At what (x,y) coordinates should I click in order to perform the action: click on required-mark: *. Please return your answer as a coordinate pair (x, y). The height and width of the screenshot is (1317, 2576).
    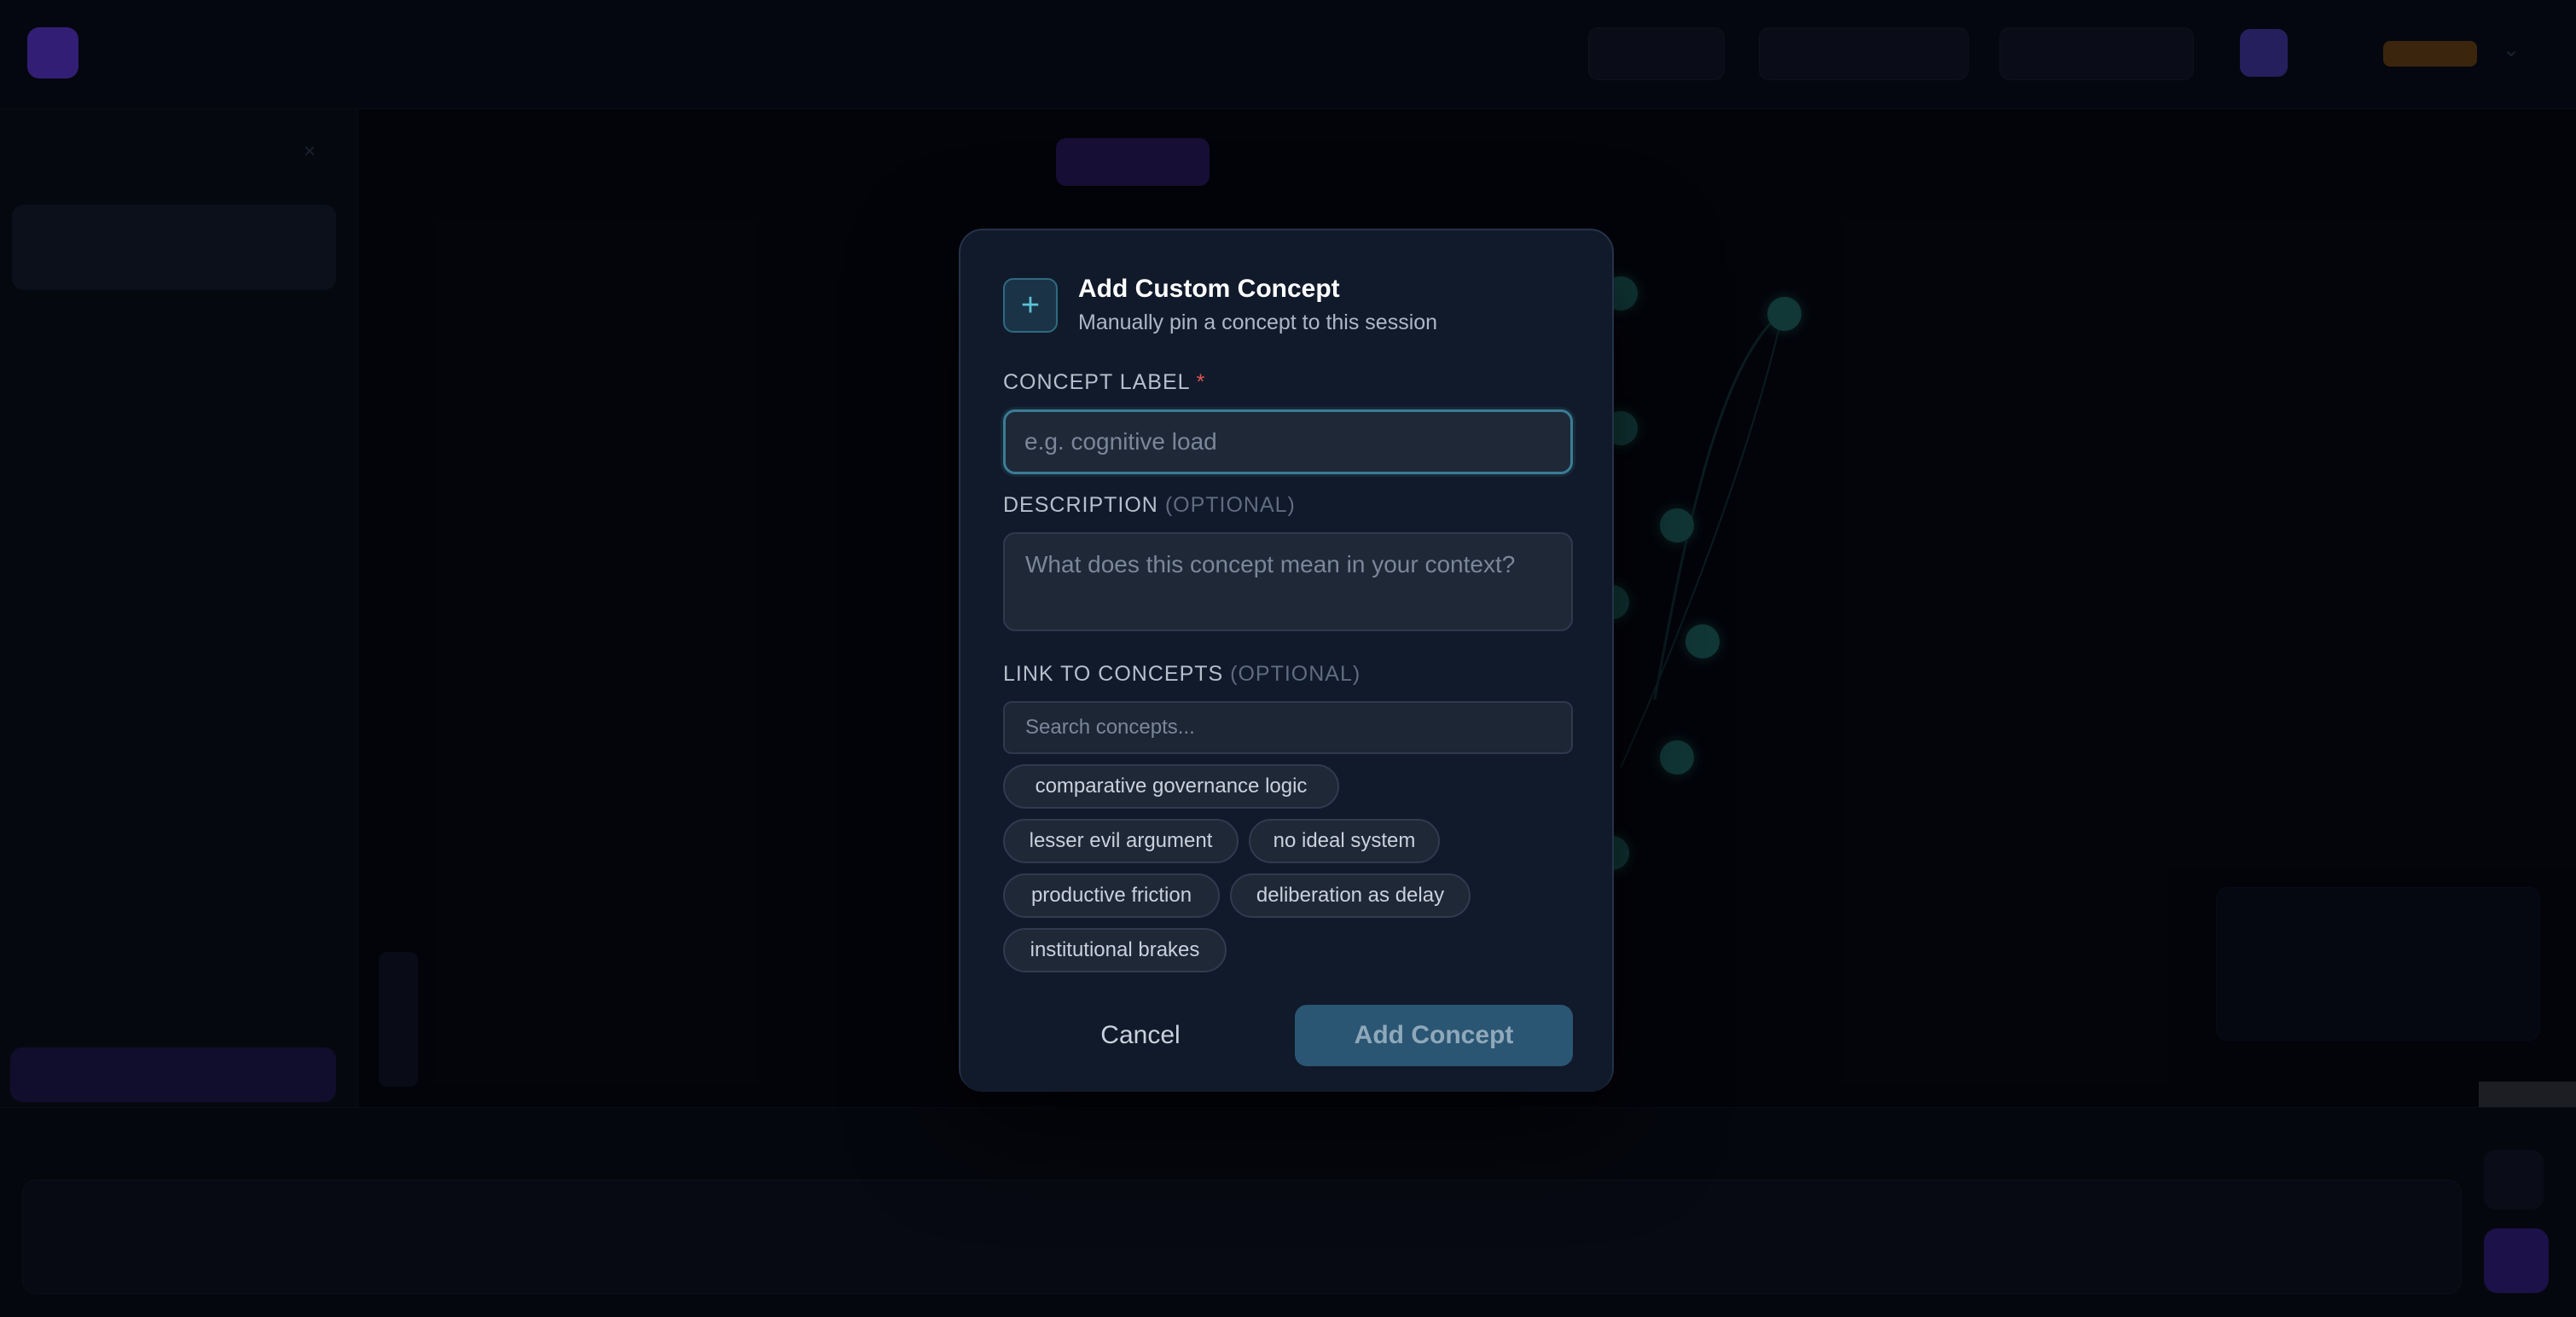
    Looking at the image, I should click on (1201, 382).